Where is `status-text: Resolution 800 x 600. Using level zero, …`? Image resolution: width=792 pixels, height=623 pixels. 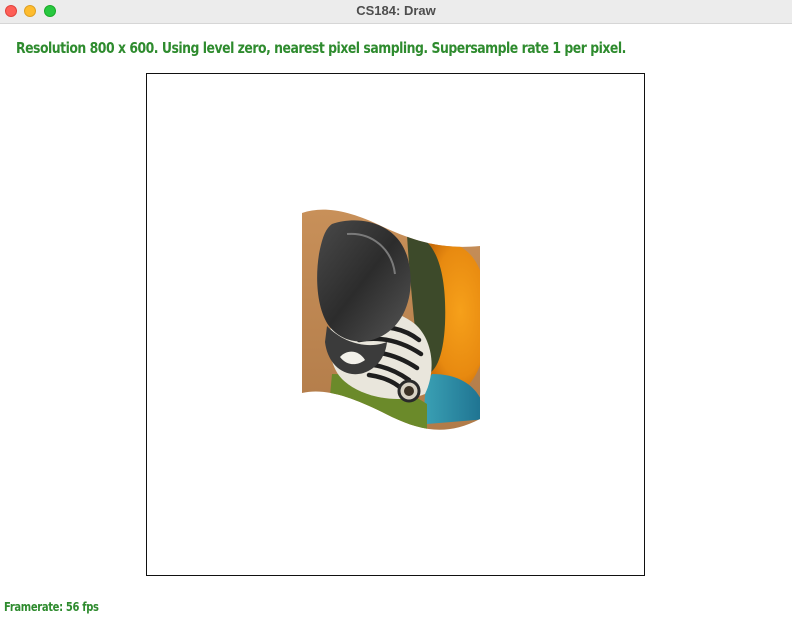
status-text: Resolution 800 x 600. Using level zero, … is located at coordinates (321, 48).